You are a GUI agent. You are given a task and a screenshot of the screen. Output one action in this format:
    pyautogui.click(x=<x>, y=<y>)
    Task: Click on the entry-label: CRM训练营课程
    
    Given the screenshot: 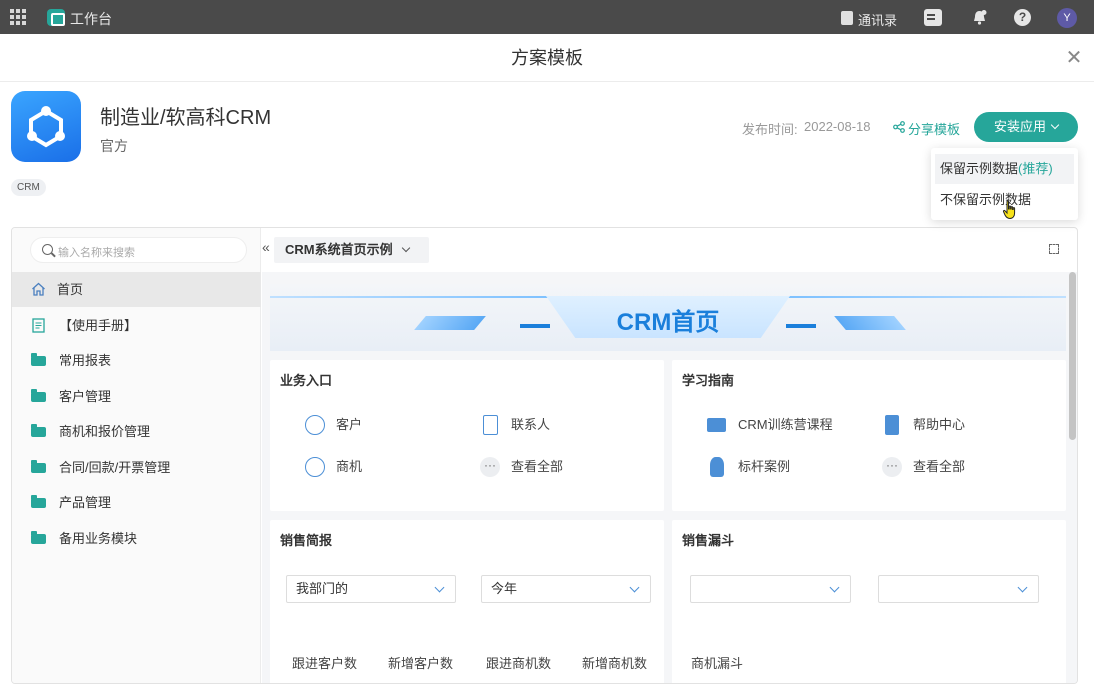 What is the action you would take?
    pyautogui.click(x=785, y=424)
    